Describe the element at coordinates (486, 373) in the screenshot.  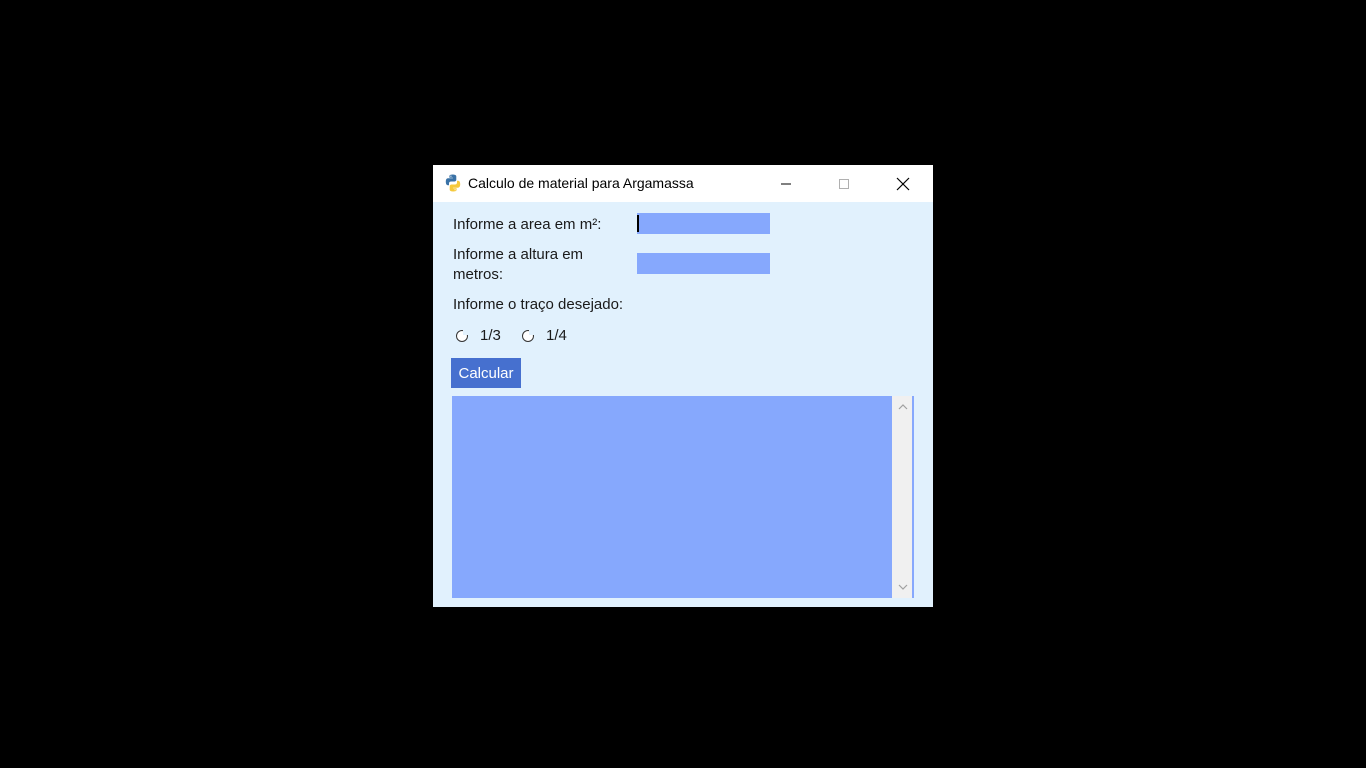
I see `calculate-button: Calcular` at that location.